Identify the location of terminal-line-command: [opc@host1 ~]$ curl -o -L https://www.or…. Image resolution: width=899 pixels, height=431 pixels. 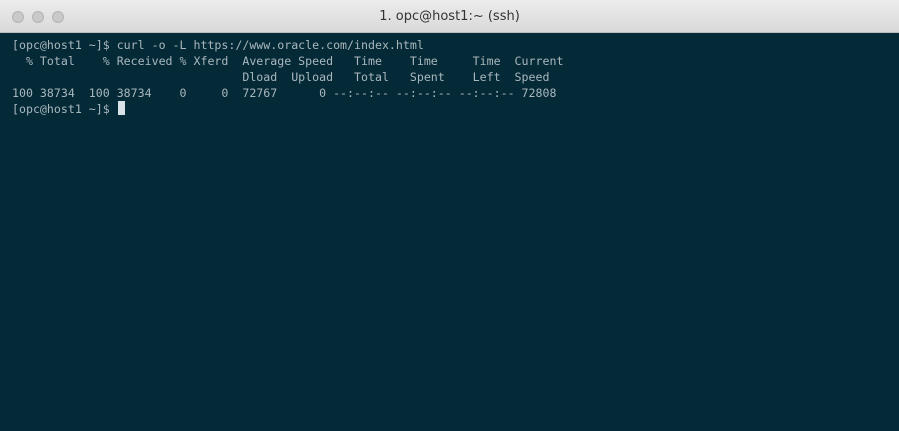
(218, 45).